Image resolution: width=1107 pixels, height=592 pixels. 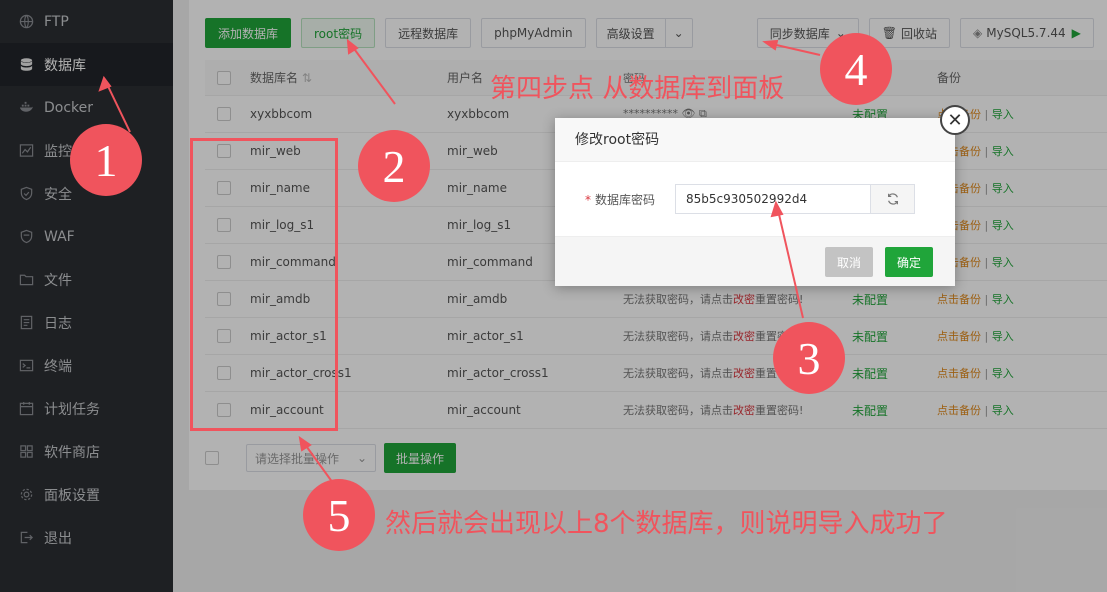 What do you see at coordinates (394, 166) in the screenshot?
I see `annotation-2: 2` at bounding box center [394, 166].